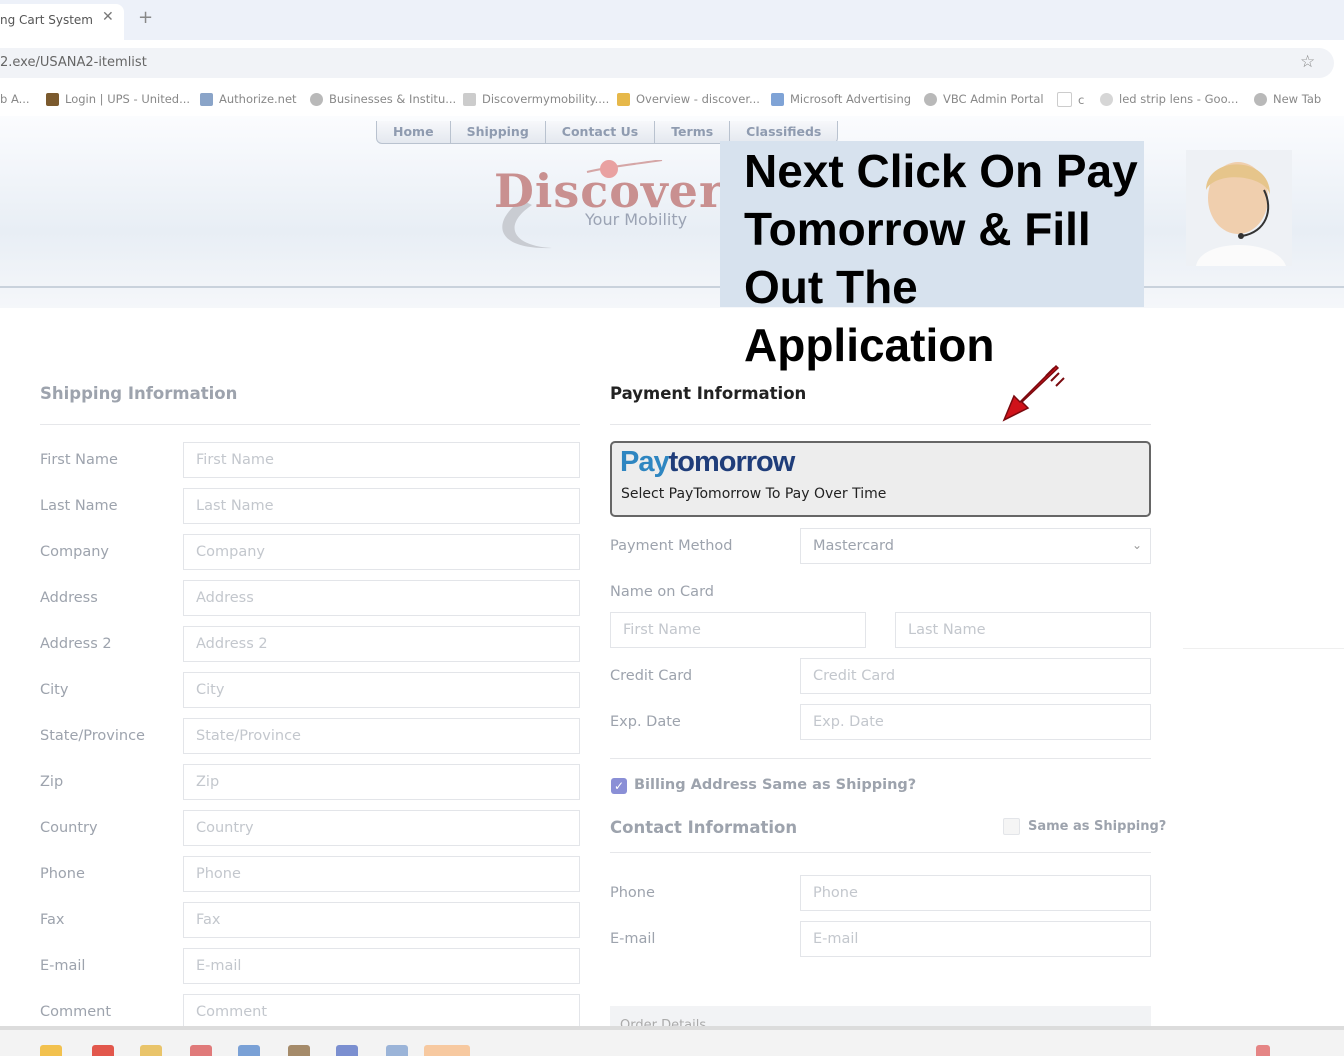 This screenshot has width=1344, height=1056. Describe the element at coordinates (447, 1050) in the screenshot. I see `active-app-icon` at that location.